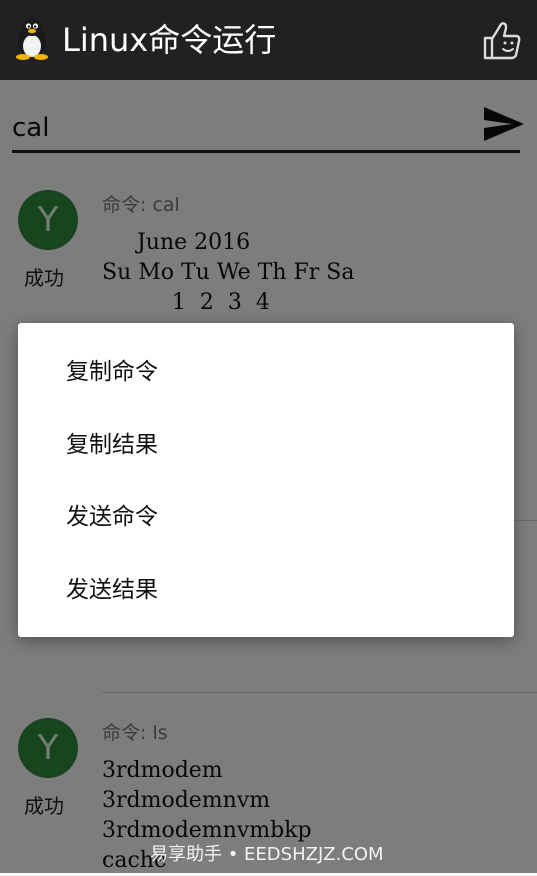 The height and width of the screenshot is (876, 537). What do you see at coordinates (169, 40) in the screenshot?
I see `app-title: Linux命令运行` at bounding box center [169, 40].